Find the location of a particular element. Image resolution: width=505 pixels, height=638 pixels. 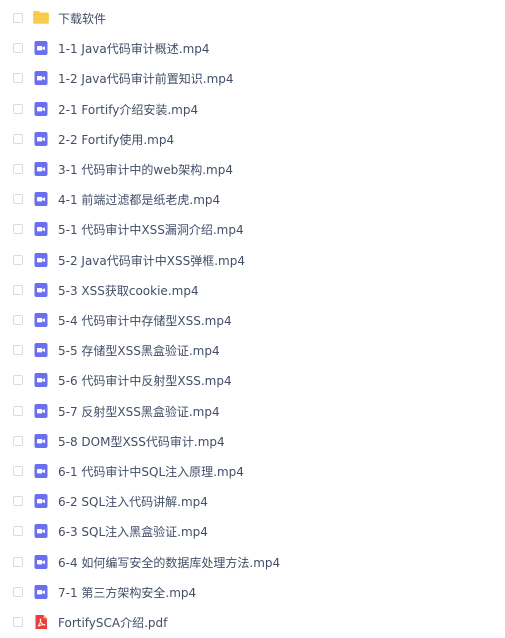

file-row: 5-2 Java代码审计中XSS弹框.mp4 is located at coordinates (252, 260).